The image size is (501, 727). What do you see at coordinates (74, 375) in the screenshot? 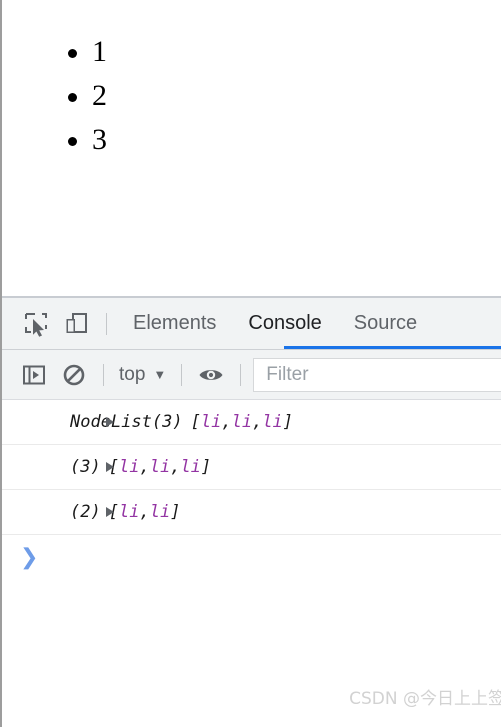
I see `clear-console-icon` at bounding box center [74, 375].